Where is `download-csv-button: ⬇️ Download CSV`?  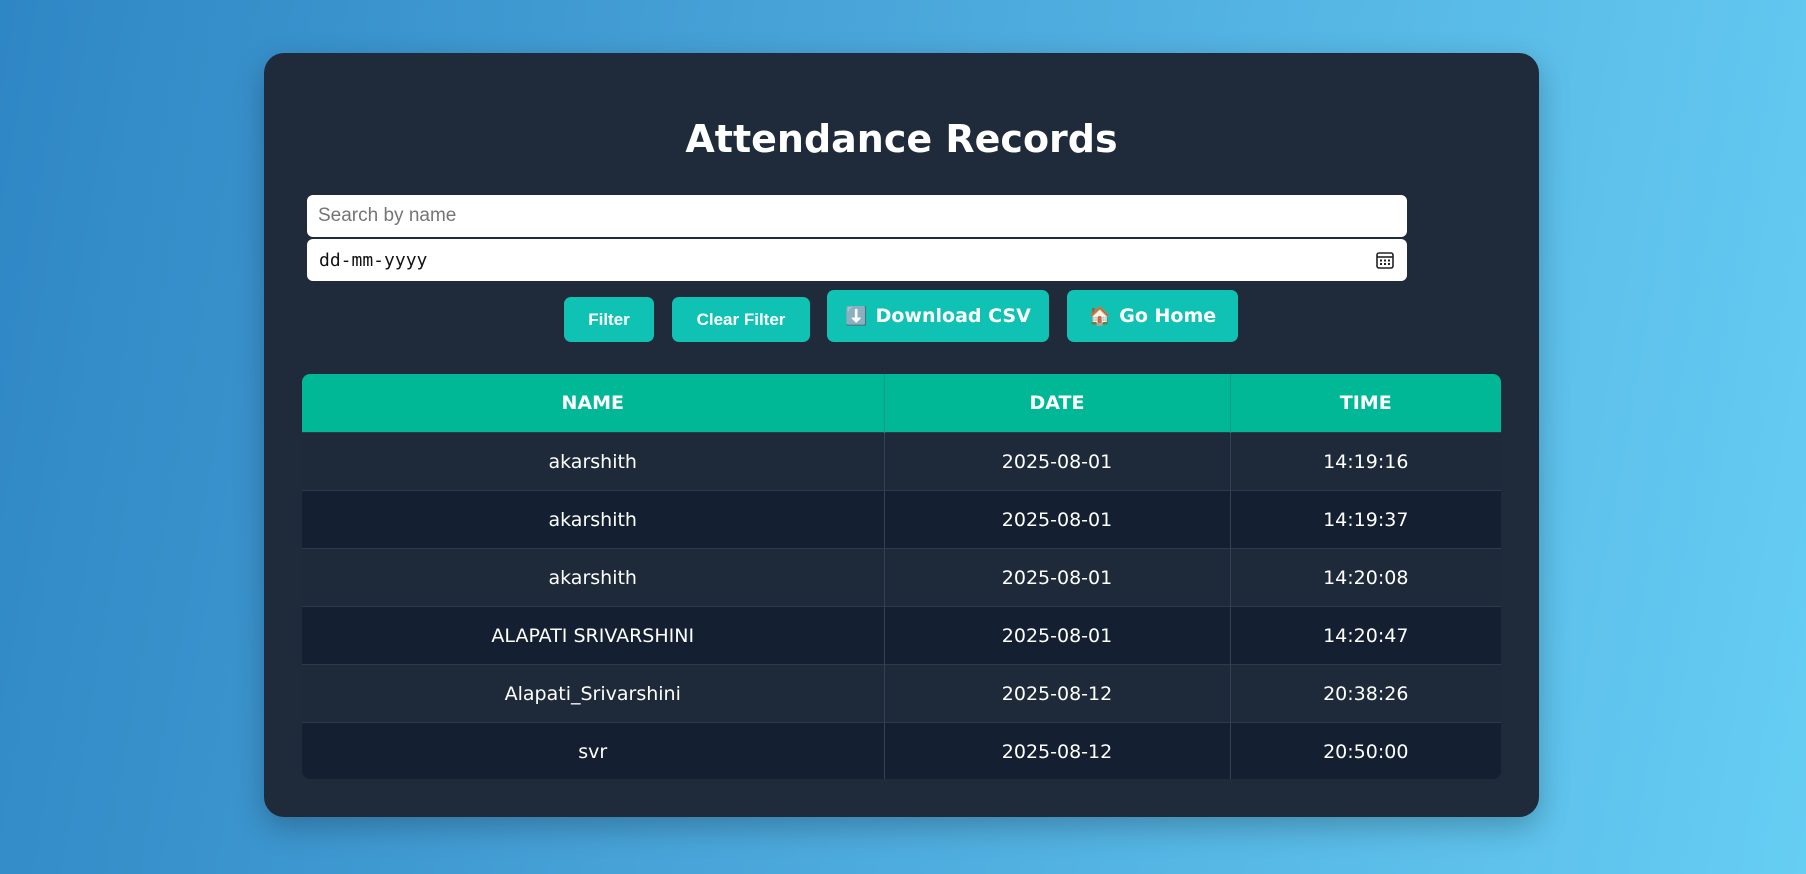 download-csv-button: ⬇️ Download CSV is located at coordinates (938, 316).